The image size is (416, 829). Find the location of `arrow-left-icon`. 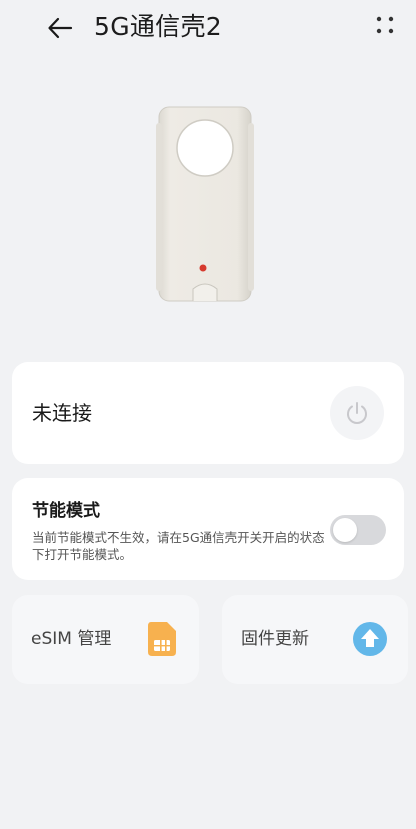

arrow-left-icon is located at coordinates (60, 28).